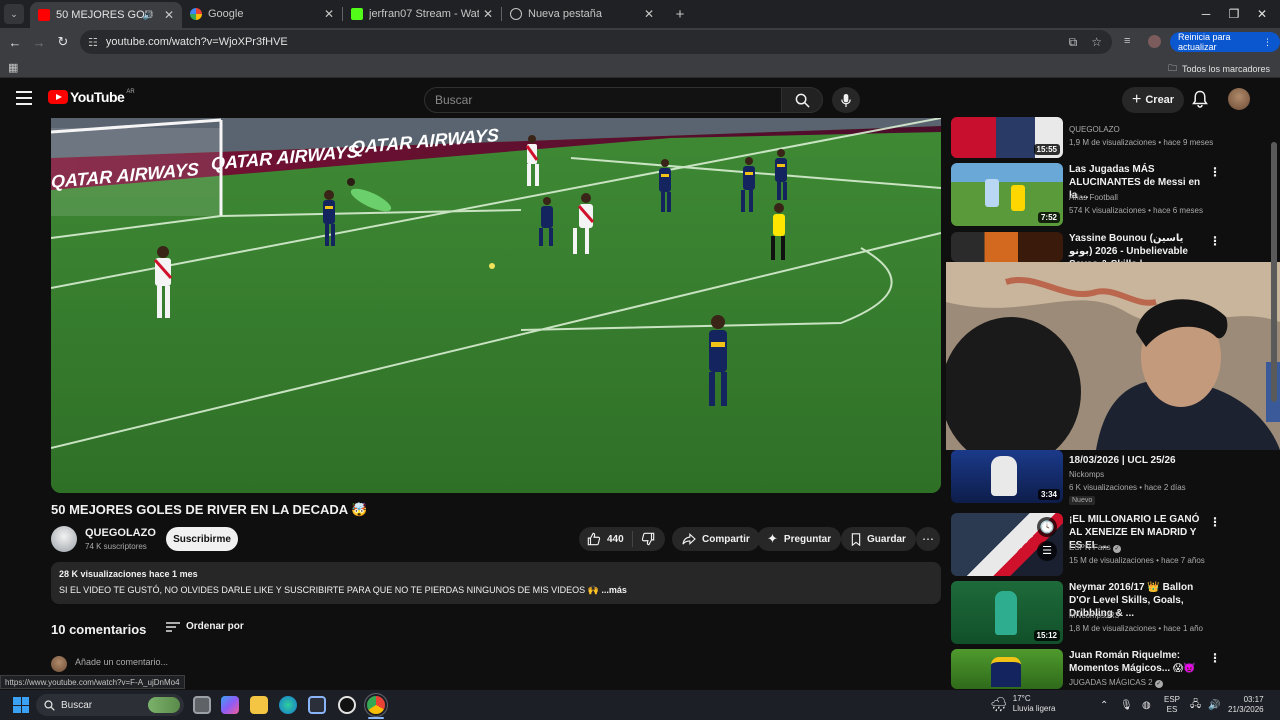  I want to click on taskbar-search: Buscar, so click(110, 705).